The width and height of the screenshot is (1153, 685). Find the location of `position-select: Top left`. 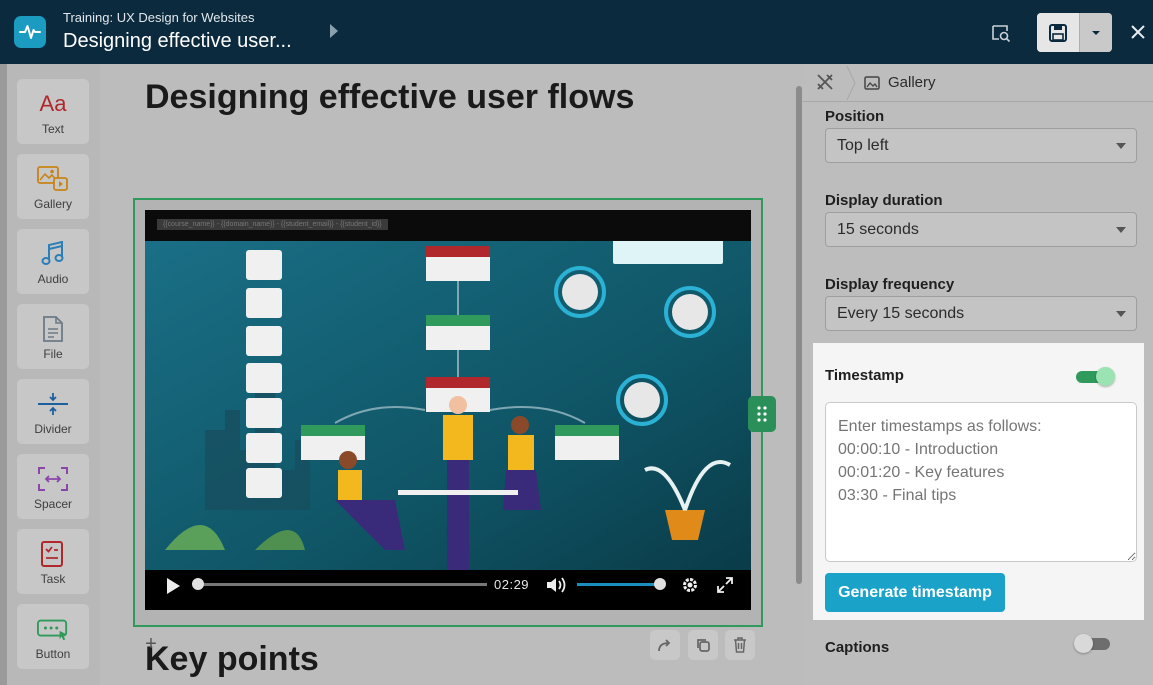

position-select: Top left is located at coordinates (981, 145).